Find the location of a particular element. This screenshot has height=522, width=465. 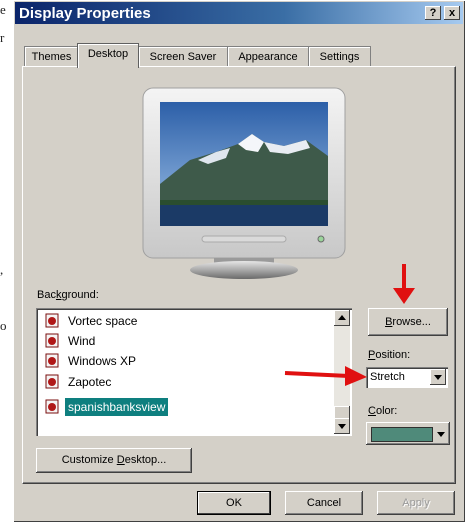

ok-button: OK is located at coordinates (234, 503).